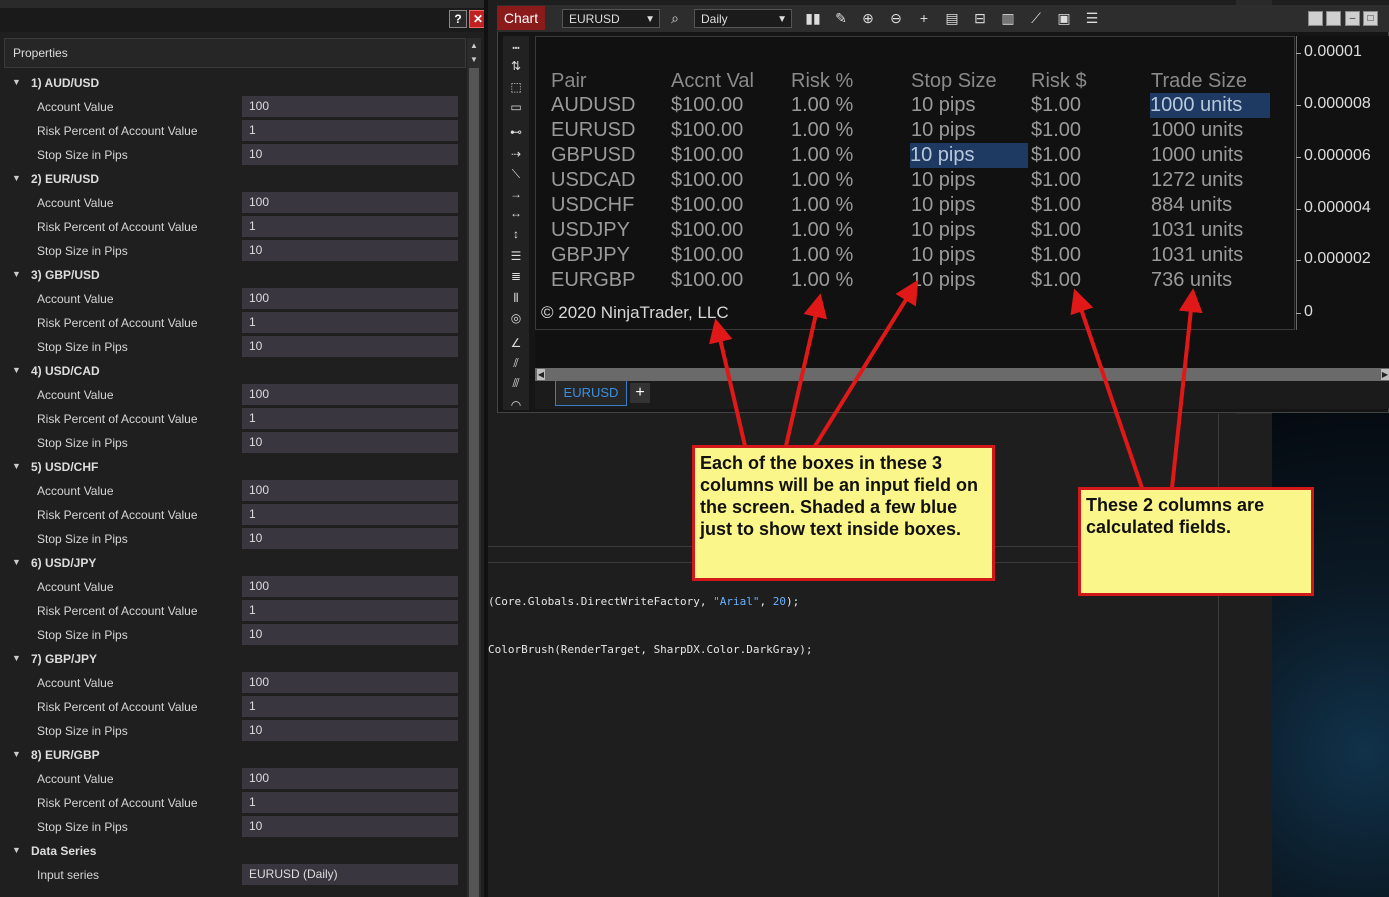 The width and height of the screenshot is (1389, 897). What do you see at coordinates (516, 174) in the screenshot?
I see `trend-line-icon: ⟍` at bounding box center [516, 174].